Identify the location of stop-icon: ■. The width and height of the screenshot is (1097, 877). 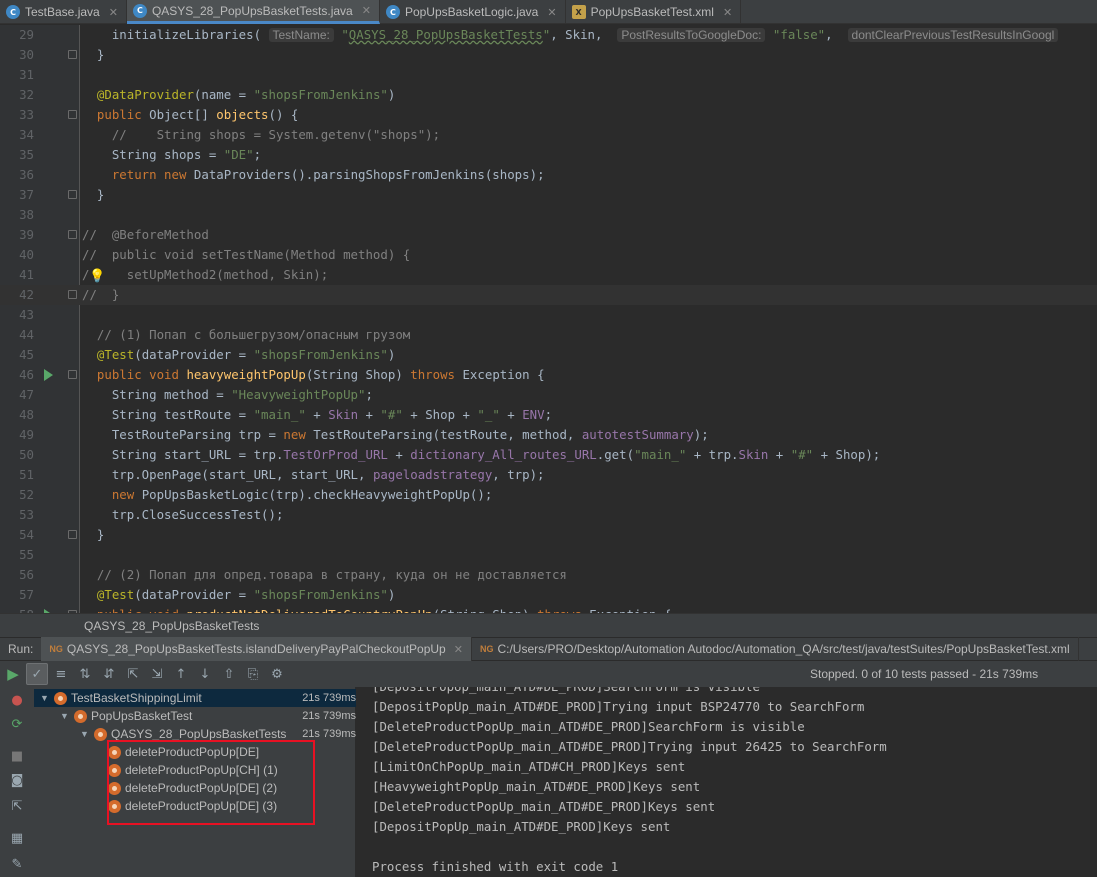
(17, 756).